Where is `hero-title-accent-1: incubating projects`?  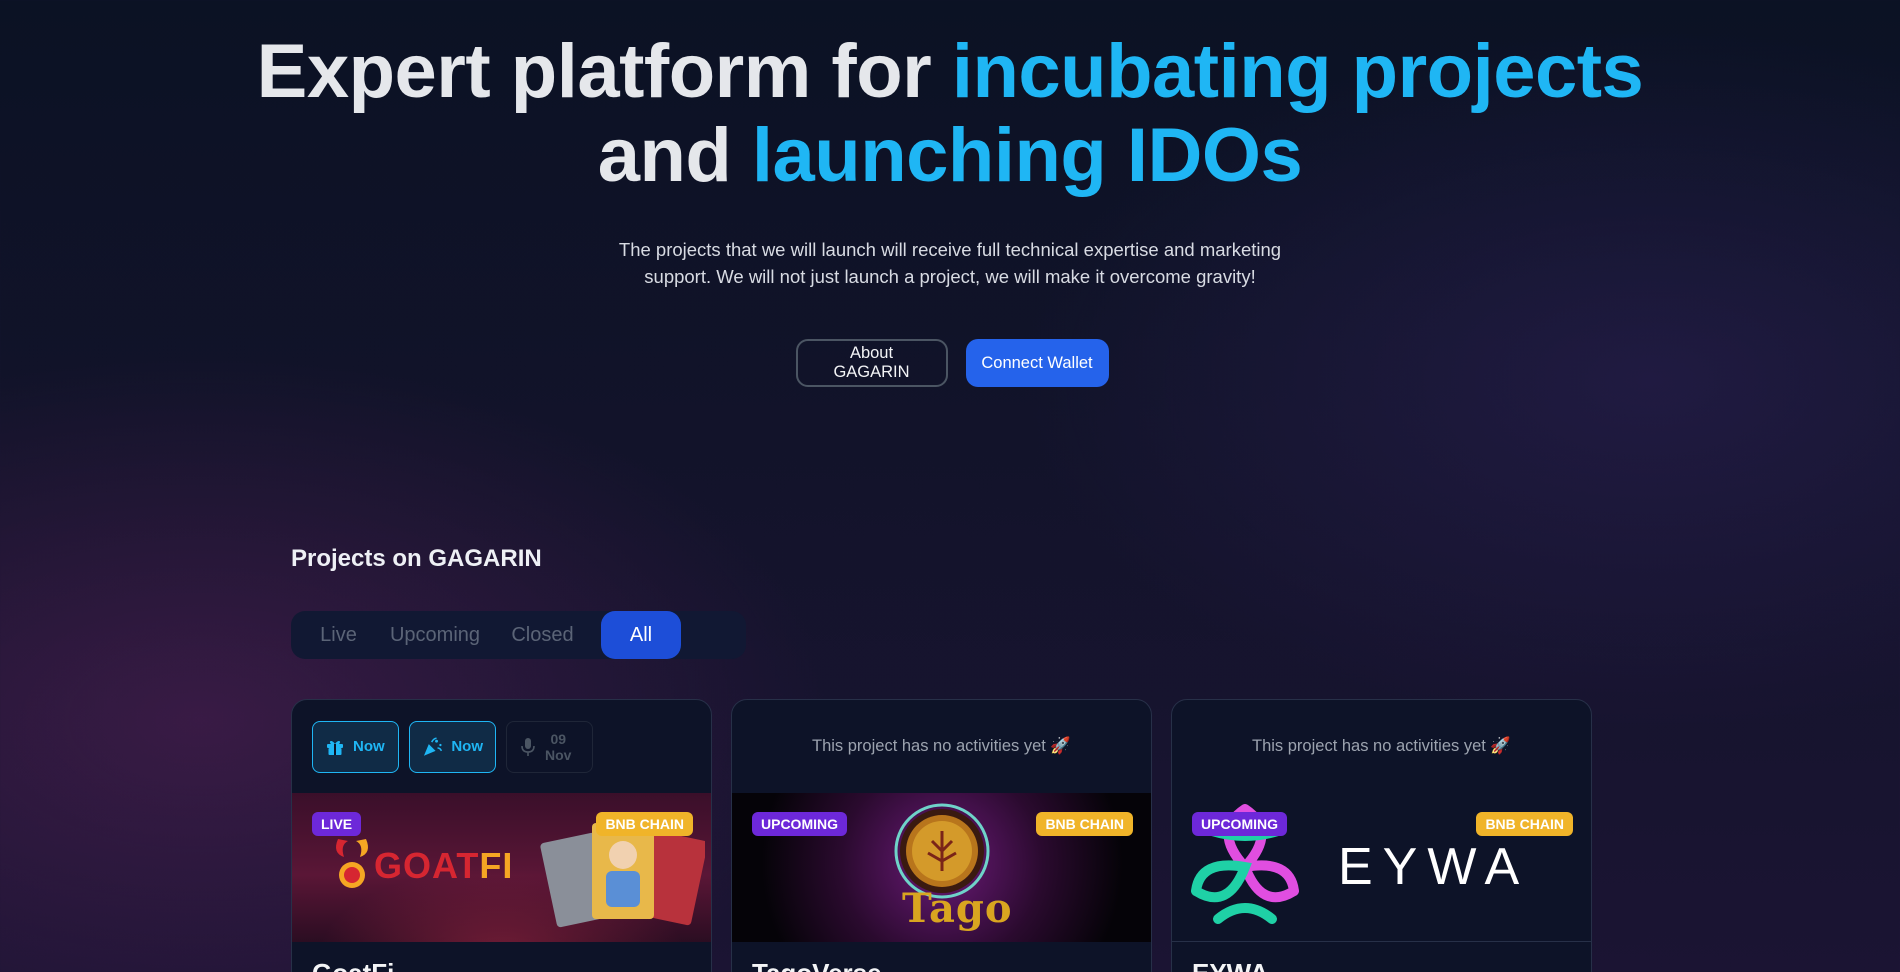
hero-title-accent-1: incubating projects is located at coordinates (1297, 71).